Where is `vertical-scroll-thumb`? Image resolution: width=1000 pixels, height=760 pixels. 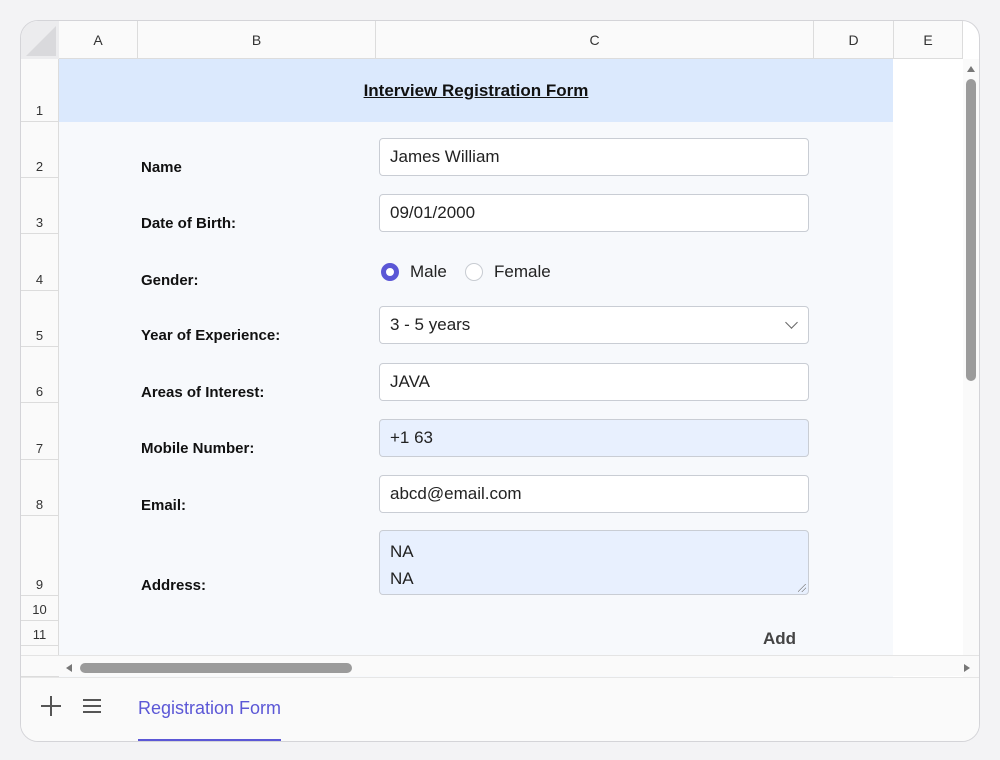 vertical-scroll-thumb is located at coordinates (971, 230).